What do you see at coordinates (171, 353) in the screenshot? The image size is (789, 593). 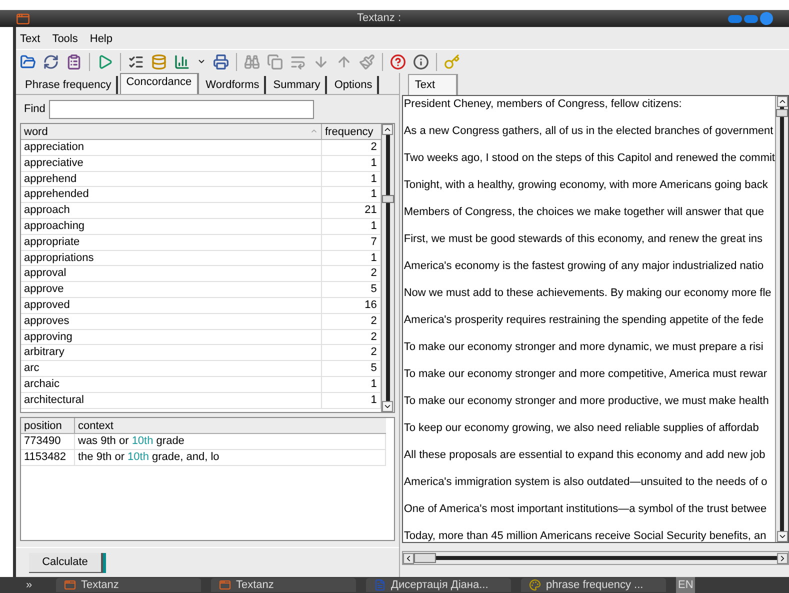 I see `table-cell: arbitrary` at bounding box center [171, 353].